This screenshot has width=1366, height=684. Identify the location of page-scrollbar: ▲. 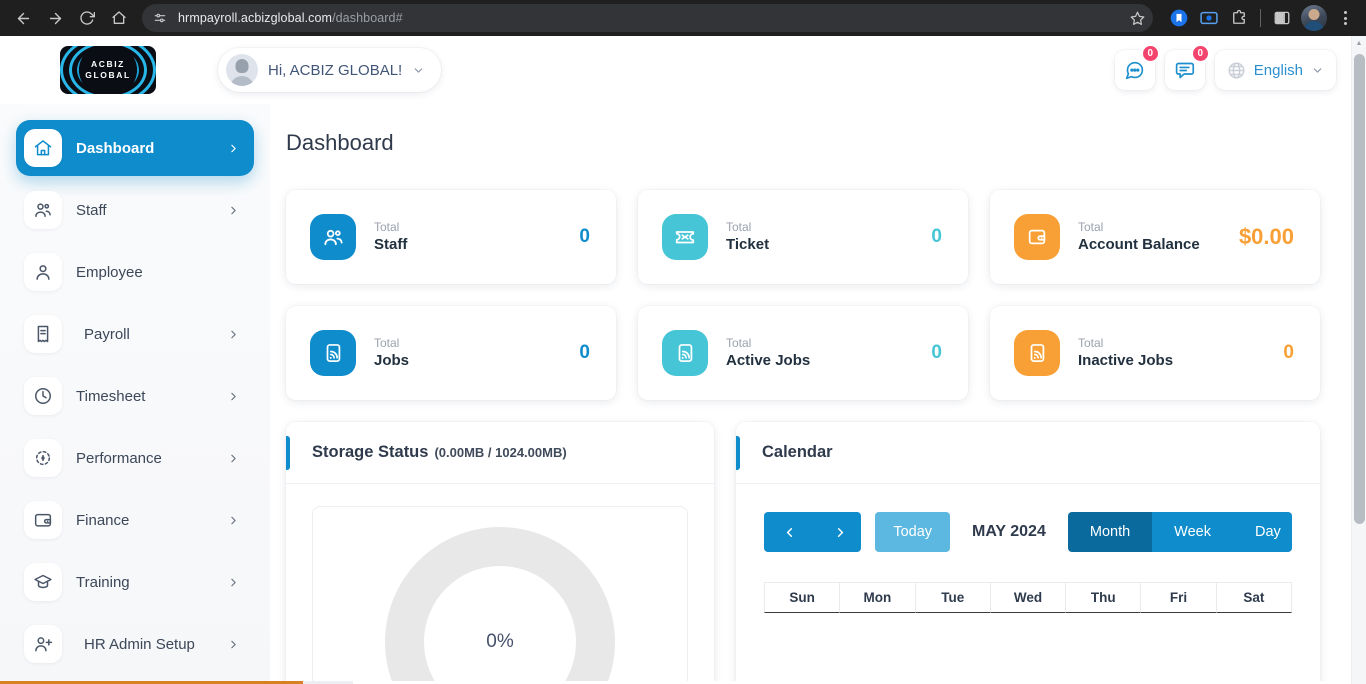
(1358, 360).